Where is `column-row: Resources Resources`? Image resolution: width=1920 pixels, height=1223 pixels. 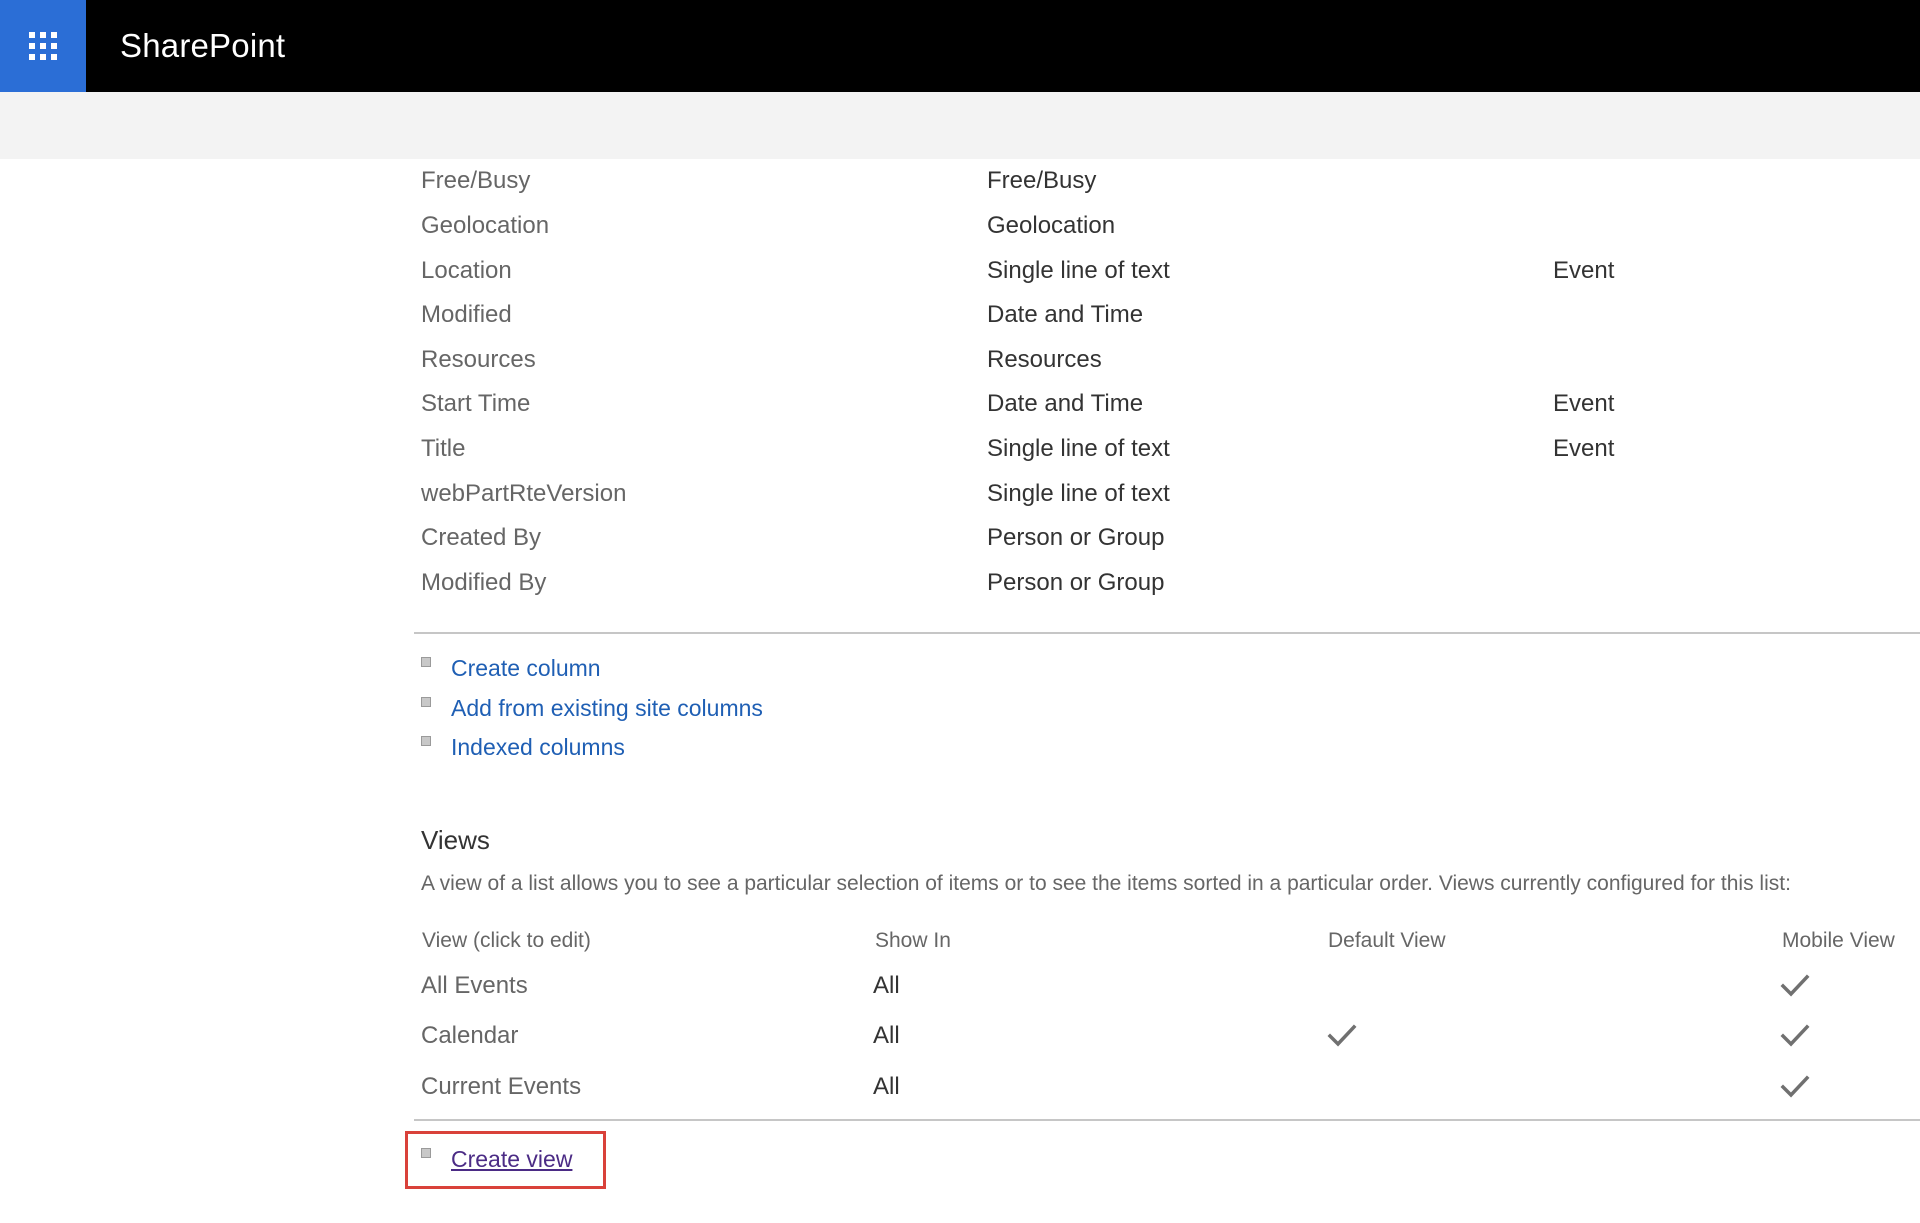 column-row: Resources Resources is located at coordinates (960, 360).